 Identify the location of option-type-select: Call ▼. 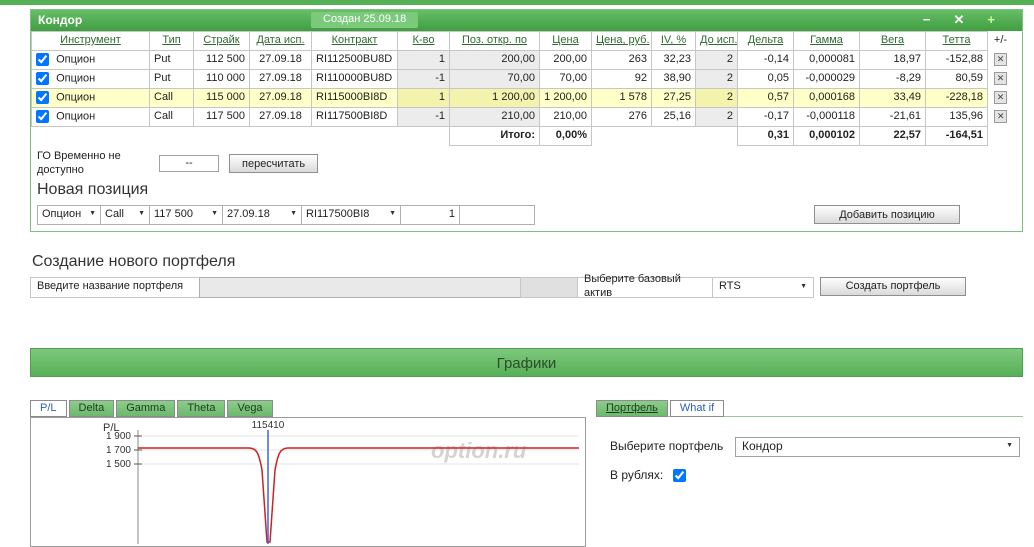
(125, 214).